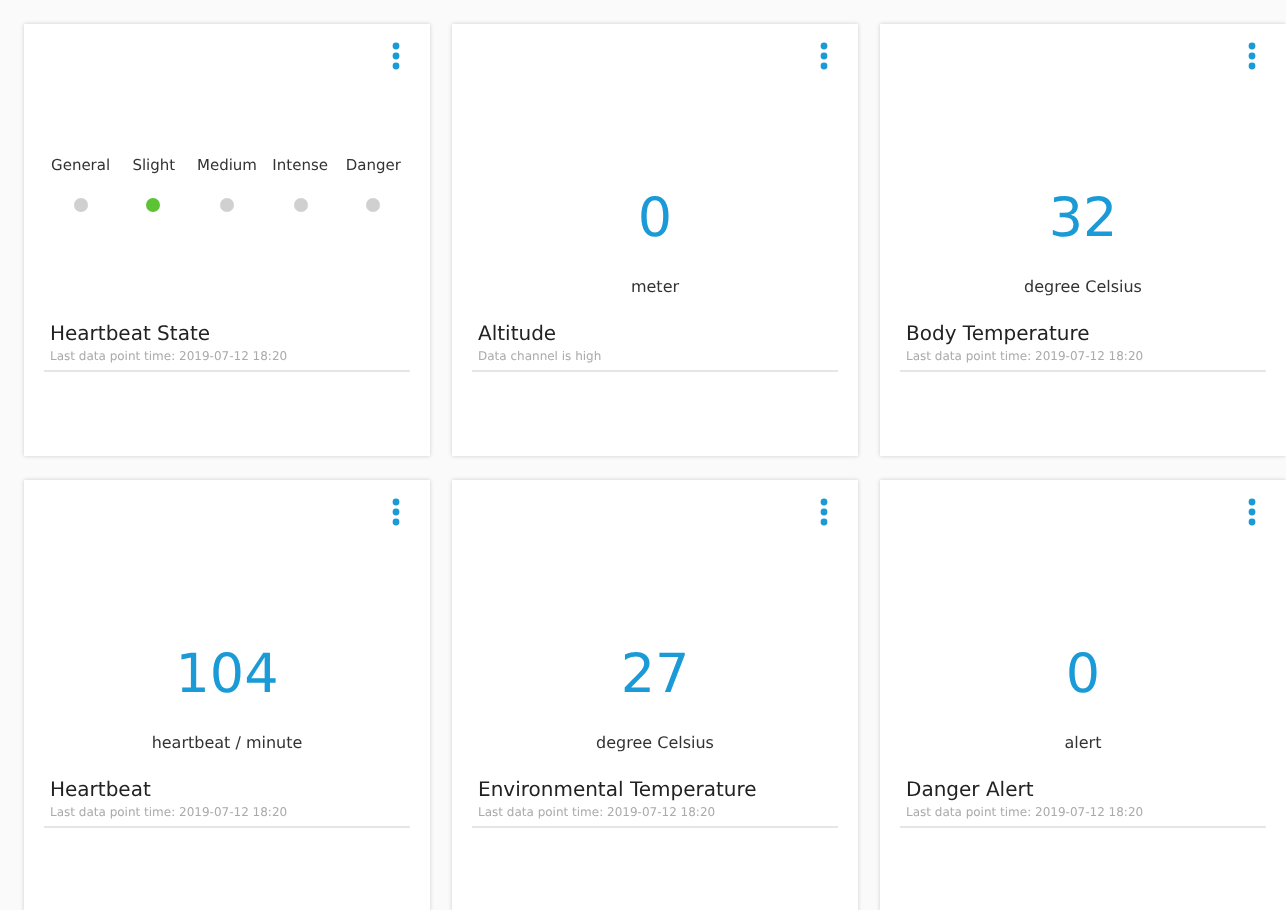 This screenshot has height=910, width=1286. What do you see at coordinates (999, 335) in the screenshot?
I see `card-title: Body Temperature` at bounding box center [999, 335].